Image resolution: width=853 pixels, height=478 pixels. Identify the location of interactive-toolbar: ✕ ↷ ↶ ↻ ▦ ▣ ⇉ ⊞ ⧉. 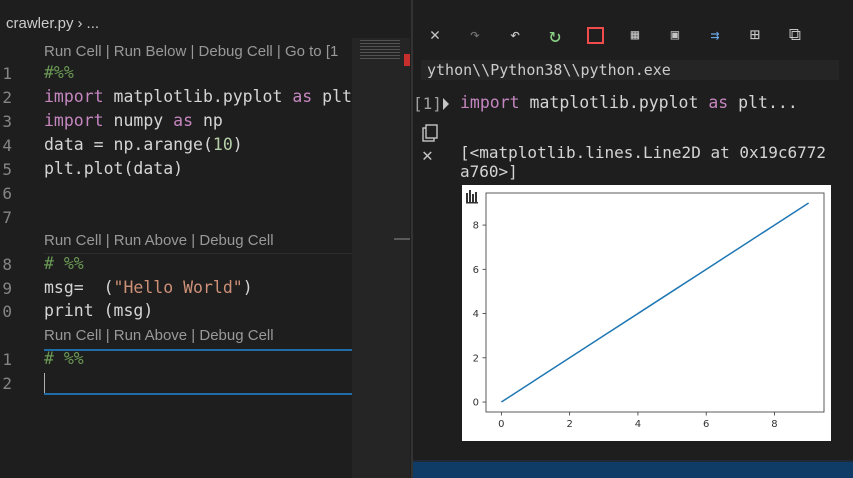
(633, 36).